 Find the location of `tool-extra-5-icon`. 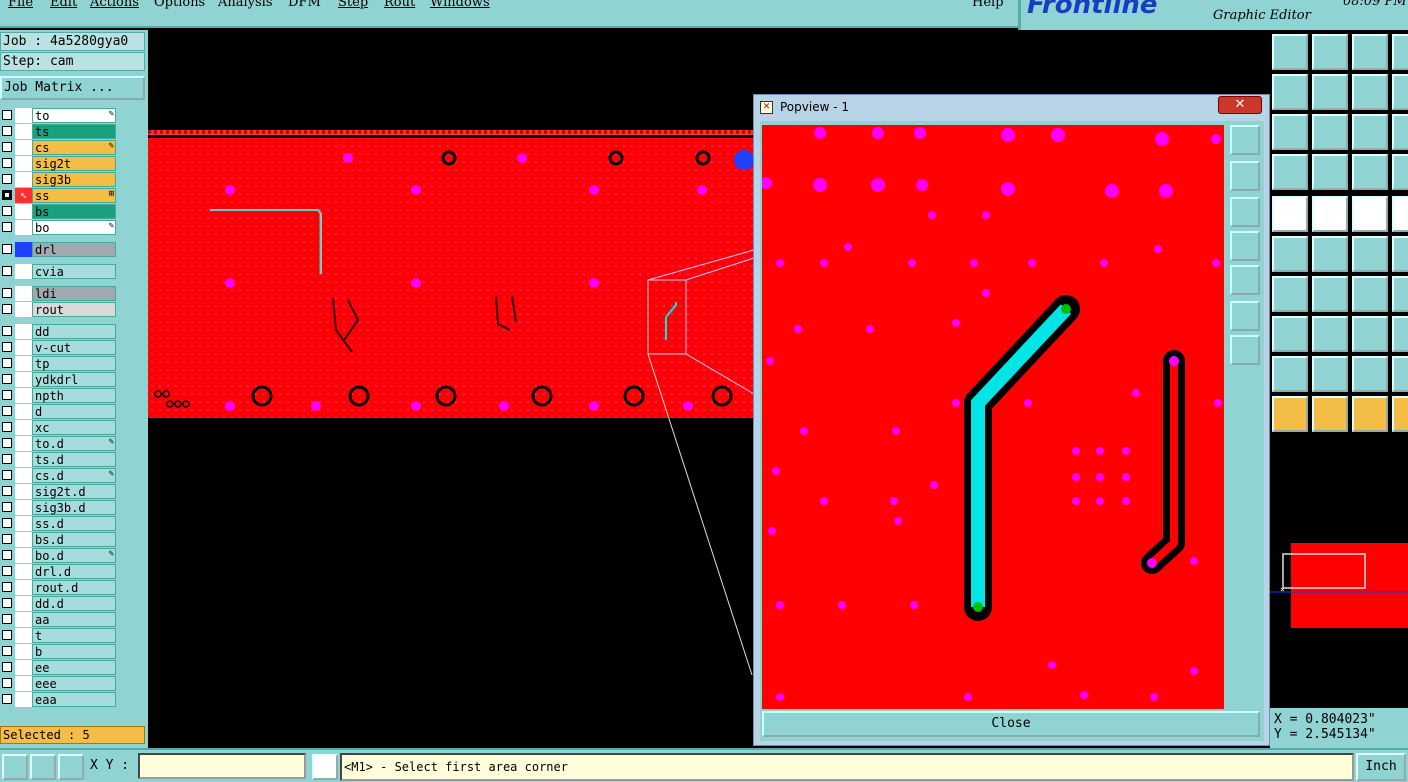

tool-extra-5-icon is located at coordinates (1400, 214).